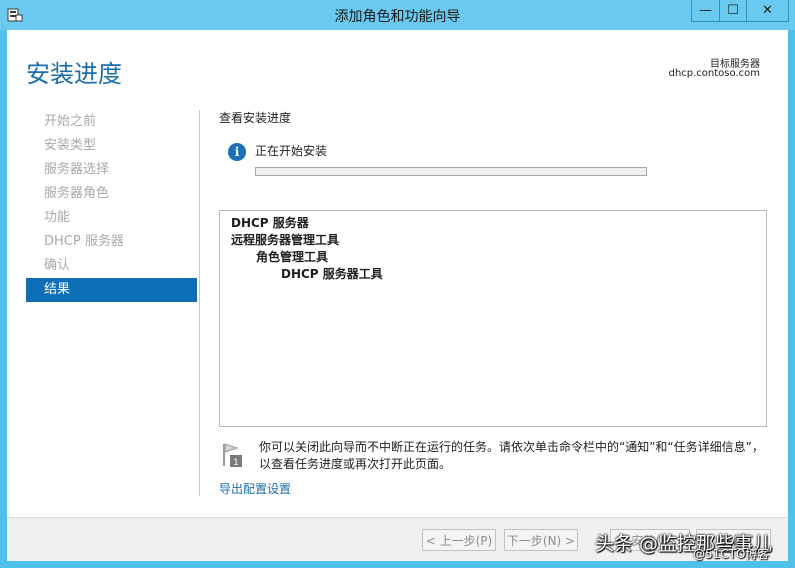 The image size is (795, 568). What do you see at coordinates (111, 146) in the screenshot?
I see `nav-item-installation-type: 安装类型` at bounding box center [111, 146].